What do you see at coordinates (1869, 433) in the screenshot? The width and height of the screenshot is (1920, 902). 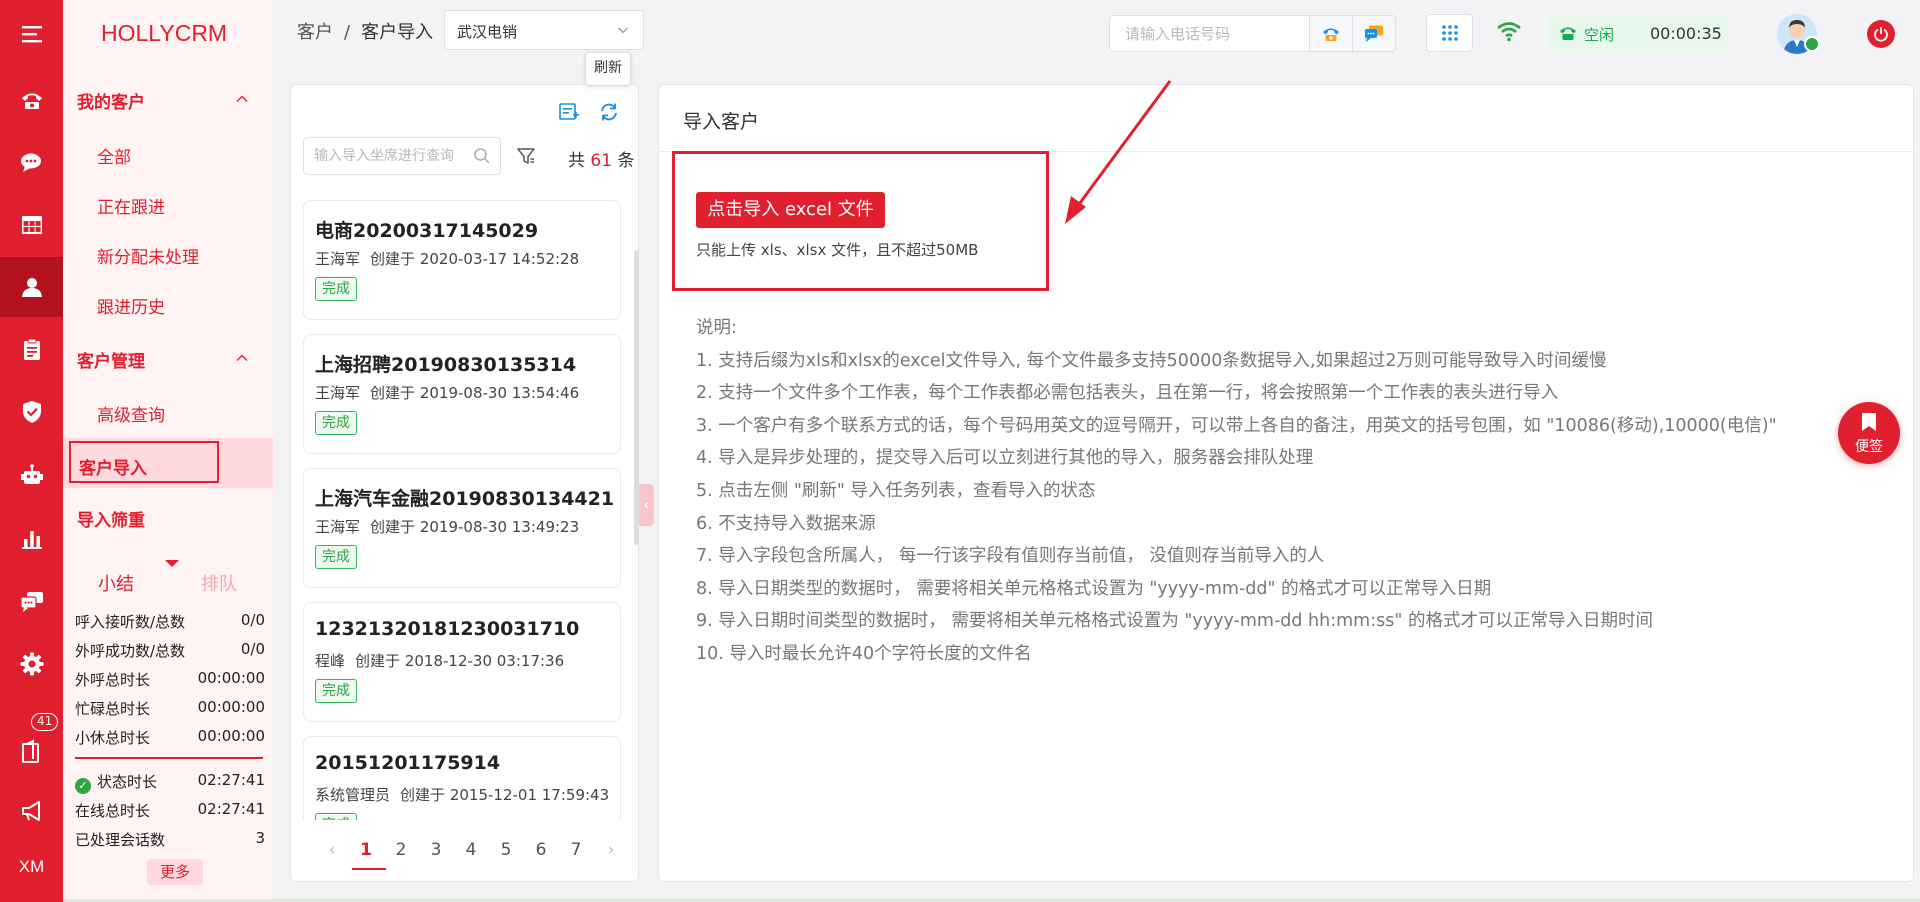 I see `memo-button: 便签` at bounding box center [1869, 433].